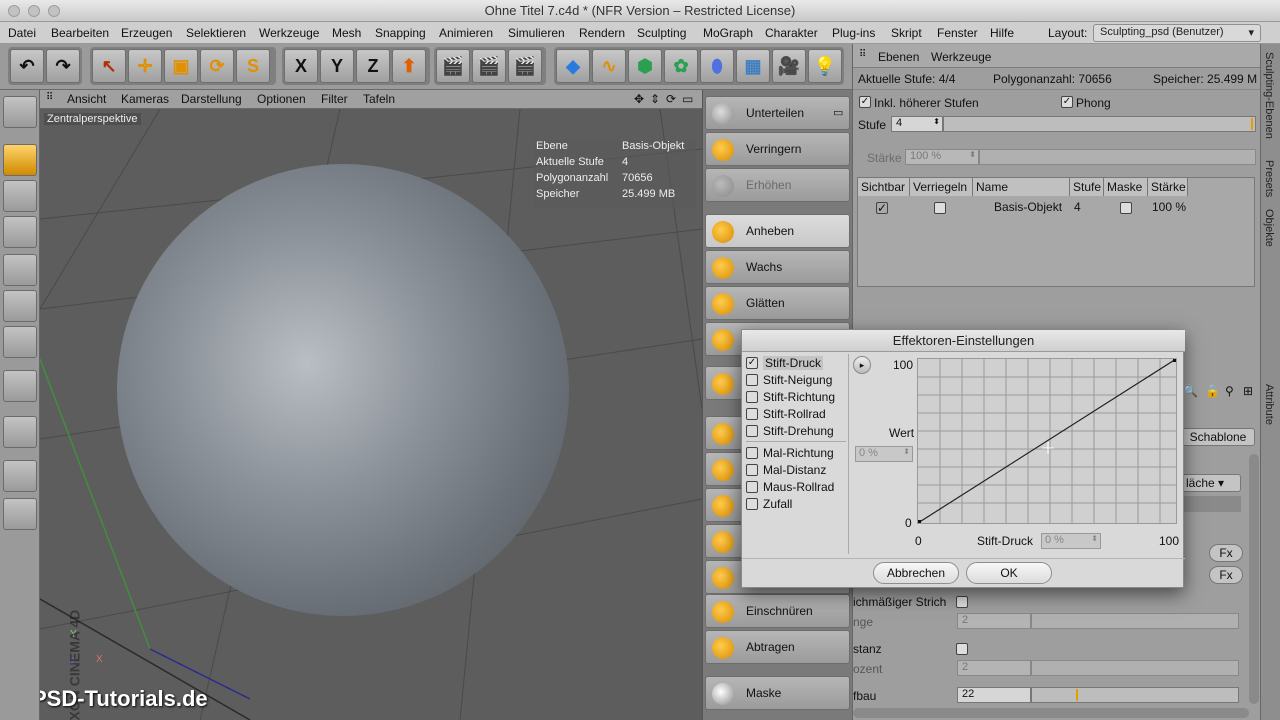 The width and height of the screenshot is (1280, 720). I want to click on menu-plugins: Plug-ins, so click(853, 33).